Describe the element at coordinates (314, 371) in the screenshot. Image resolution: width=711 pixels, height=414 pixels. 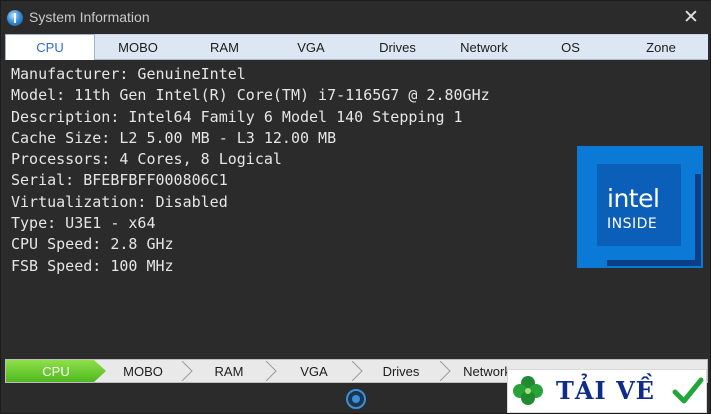
I see `crumb-vga: VGA` at that location.